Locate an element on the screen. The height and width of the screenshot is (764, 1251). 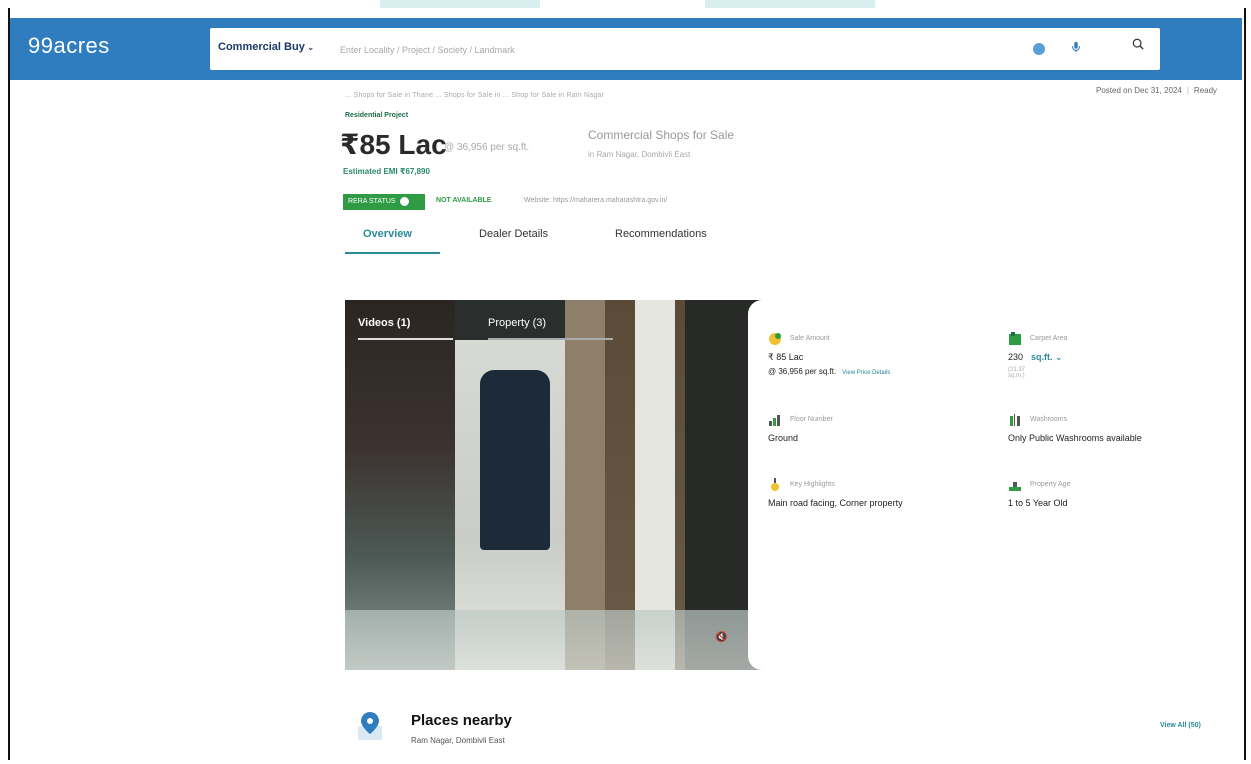
top-header: 99acres Commercial Buy ⌄ is located at coordinates (626, 49).